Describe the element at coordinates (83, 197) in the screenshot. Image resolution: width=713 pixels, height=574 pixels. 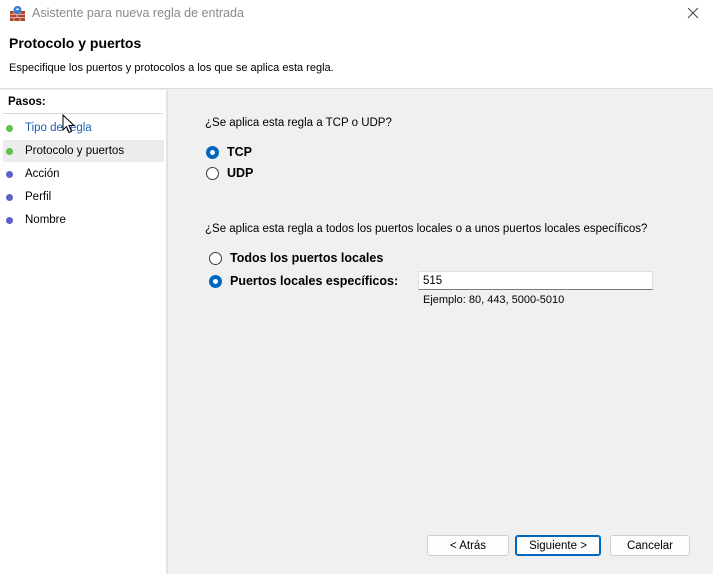
I see `step-item-perfil: Perfil` at that location.